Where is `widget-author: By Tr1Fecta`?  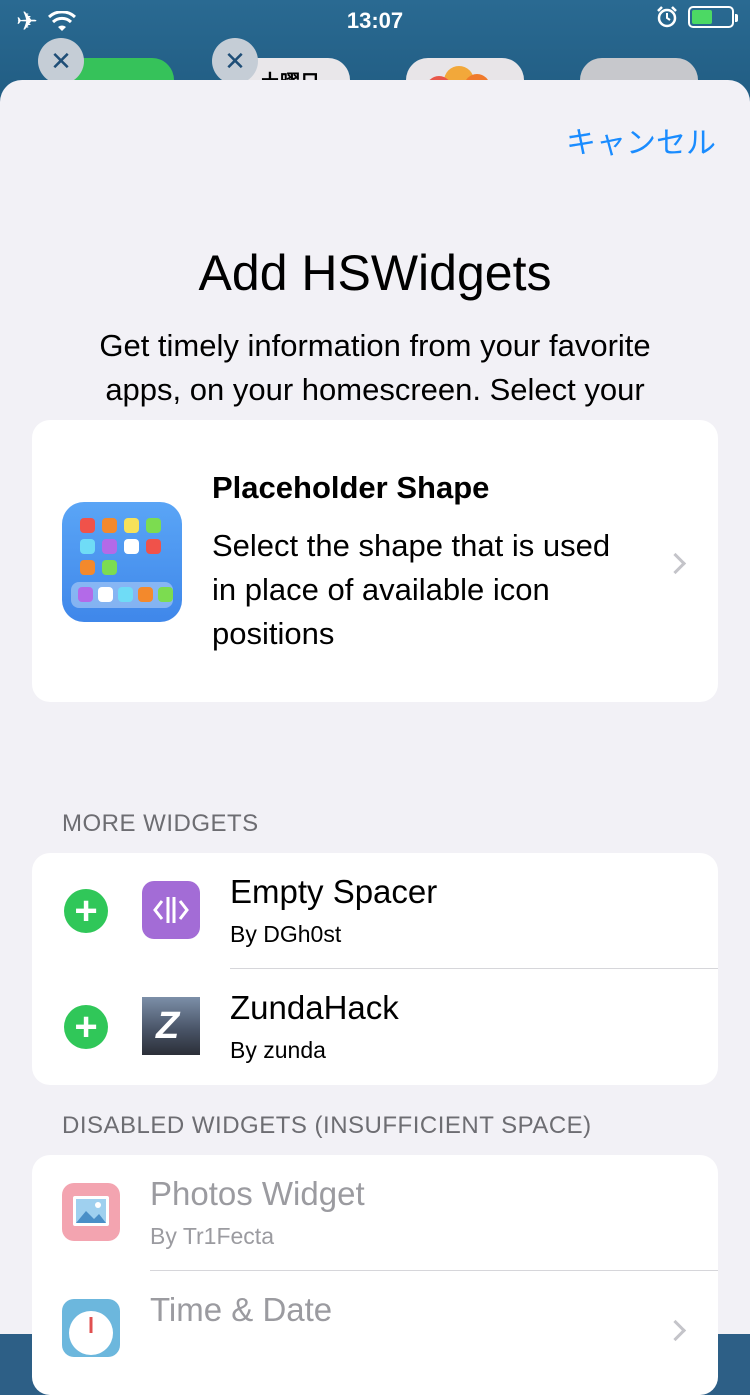 widget-author: By Tr1Fecta is located at coordinates (212, 1236).